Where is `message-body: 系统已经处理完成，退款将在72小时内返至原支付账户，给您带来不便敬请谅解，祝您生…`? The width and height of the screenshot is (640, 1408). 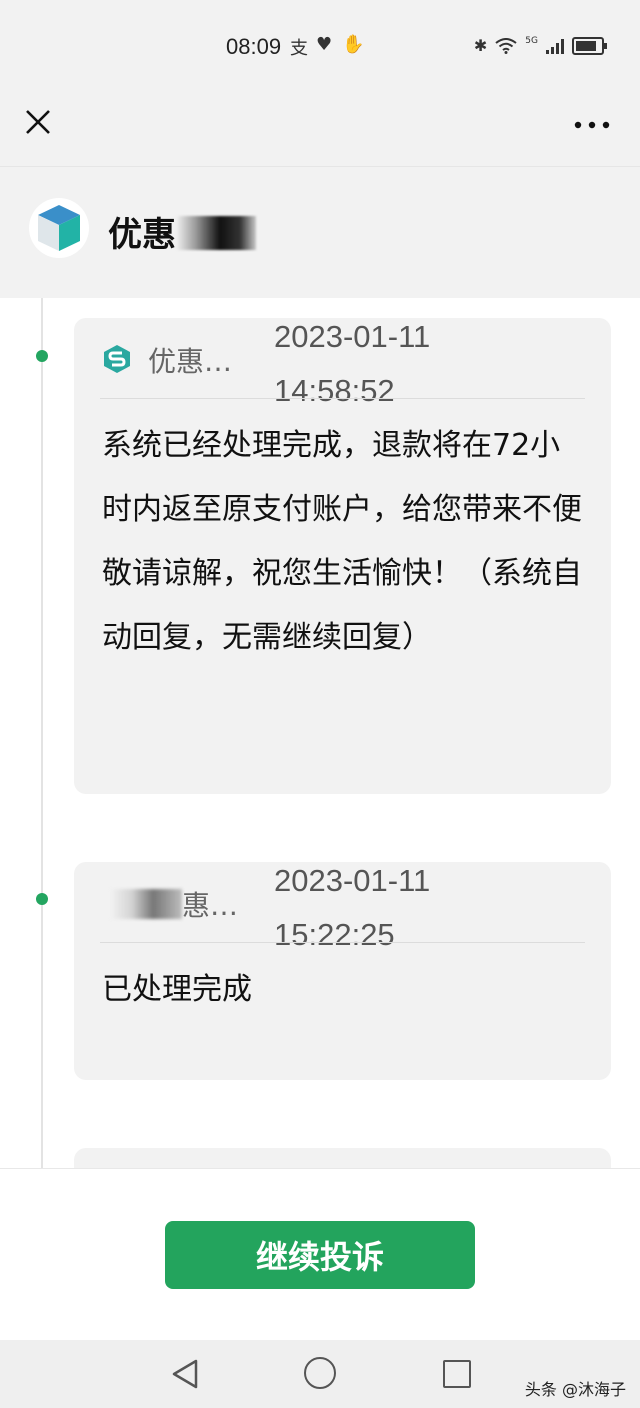
message-body: 系统已经处理完成，退款将在72小时内返至原支付账户，给您带来不便敬请谅解，祝您生… is located at coordinates (342, 541).